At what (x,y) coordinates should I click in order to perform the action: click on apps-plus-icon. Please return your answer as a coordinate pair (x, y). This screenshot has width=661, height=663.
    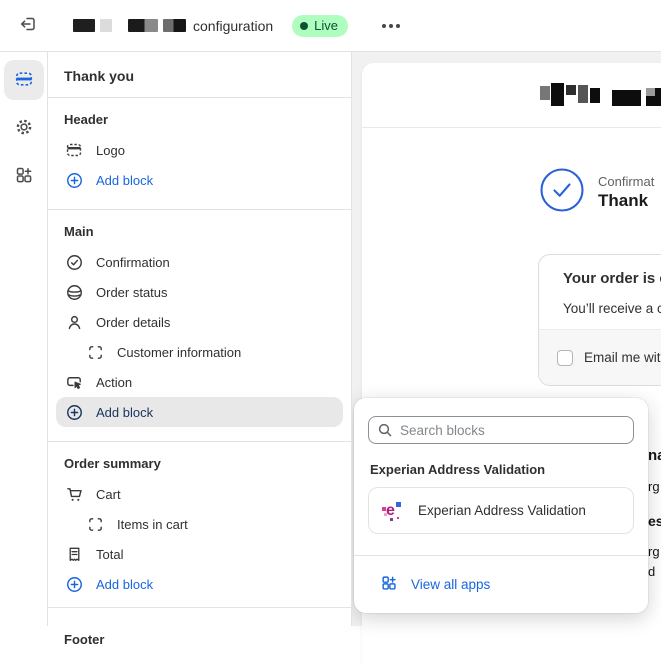
    Looking at the image, I should click on (389, 584).